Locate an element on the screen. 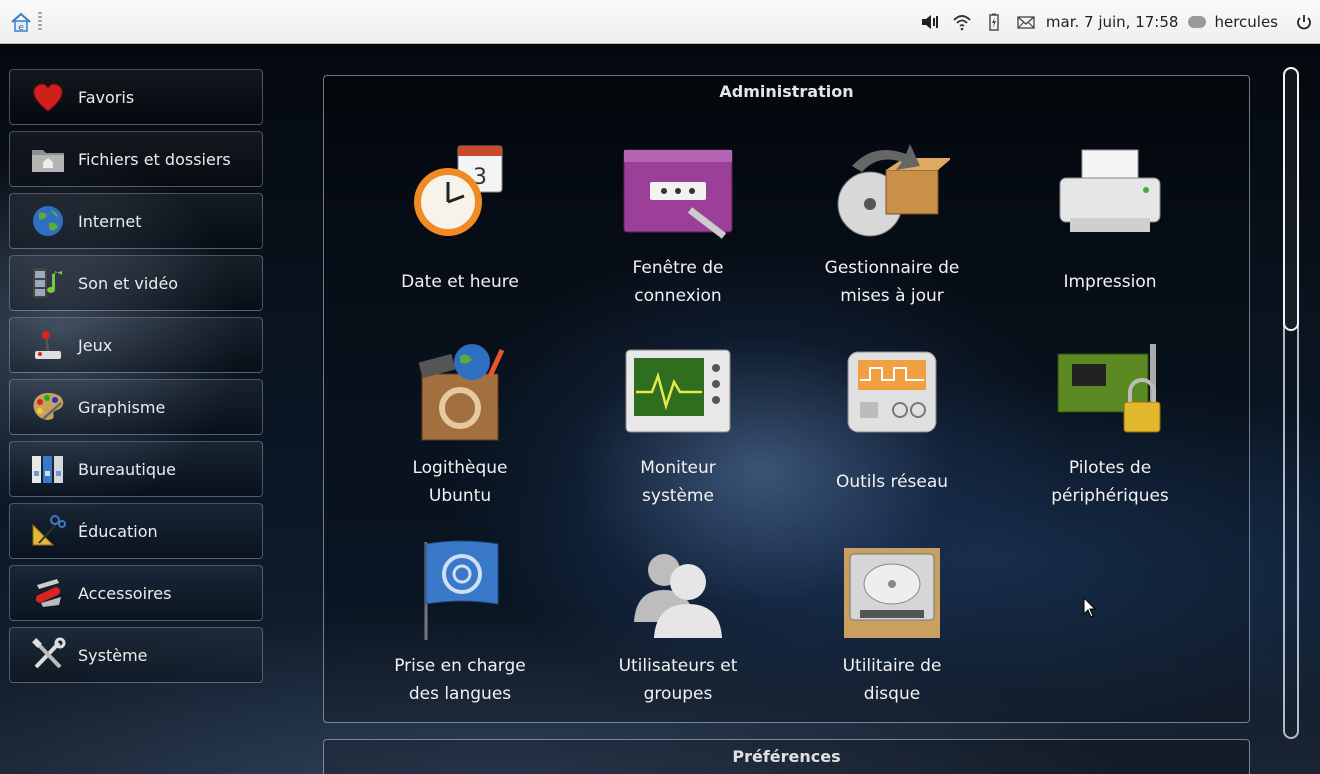 The height and width of the screenshot is (774, 1320). app-label: Logithèque Ubuntu is located at coordinates (460, 482).